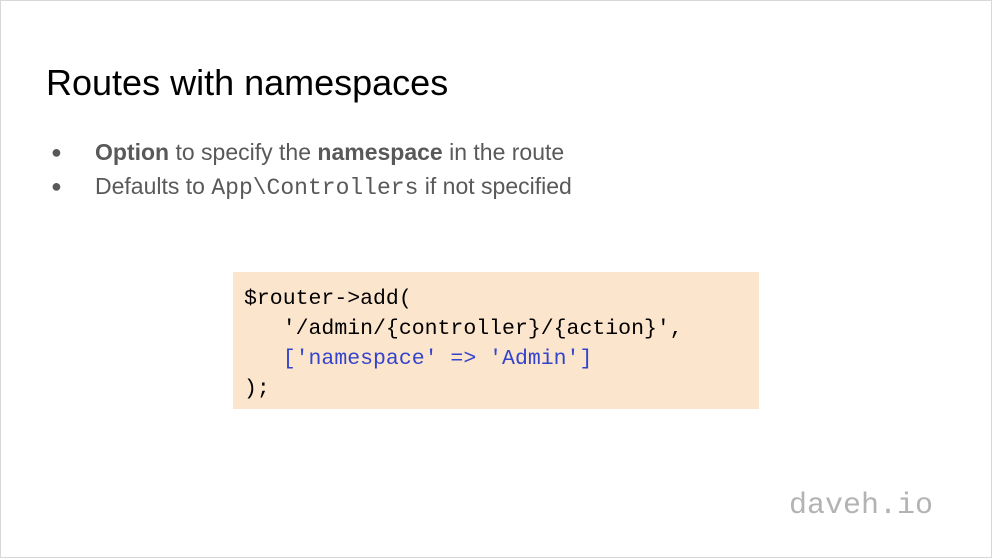 The height and width of the screenshot is (558, 992). What do you see at coordinates (247, 82) in the screenshot?
I see `slide-title: Routes with namespaces` at bounding box center [247, 82].